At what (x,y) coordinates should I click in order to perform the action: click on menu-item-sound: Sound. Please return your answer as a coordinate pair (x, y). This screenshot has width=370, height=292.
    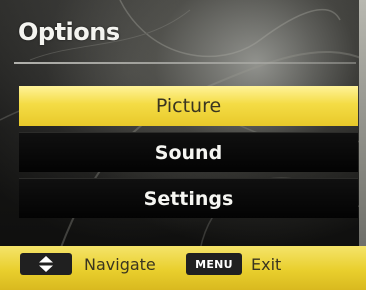
    Looking at the image, I should click on (188, 152).